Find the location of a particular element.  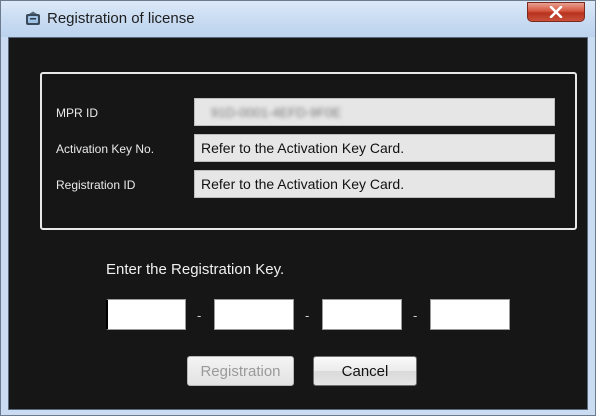

close-button is located at coordinates (556, 12).